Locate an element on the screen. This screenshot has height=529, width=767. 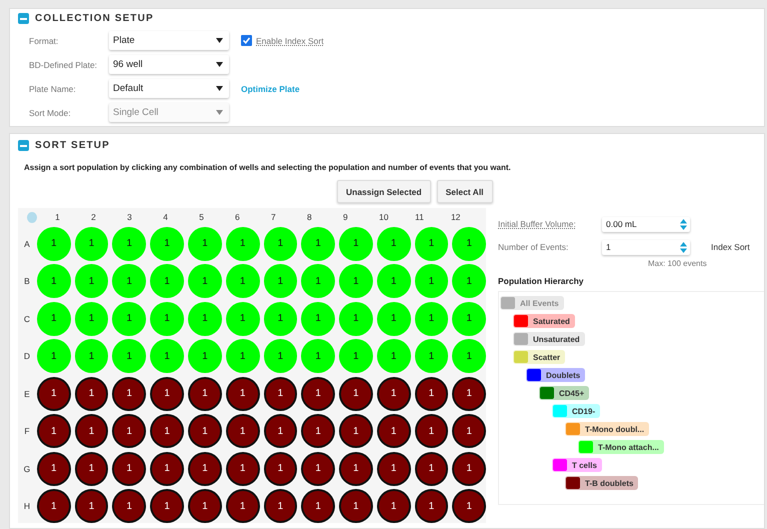
select-all-wells-dot is located at coordinates (32, 217).